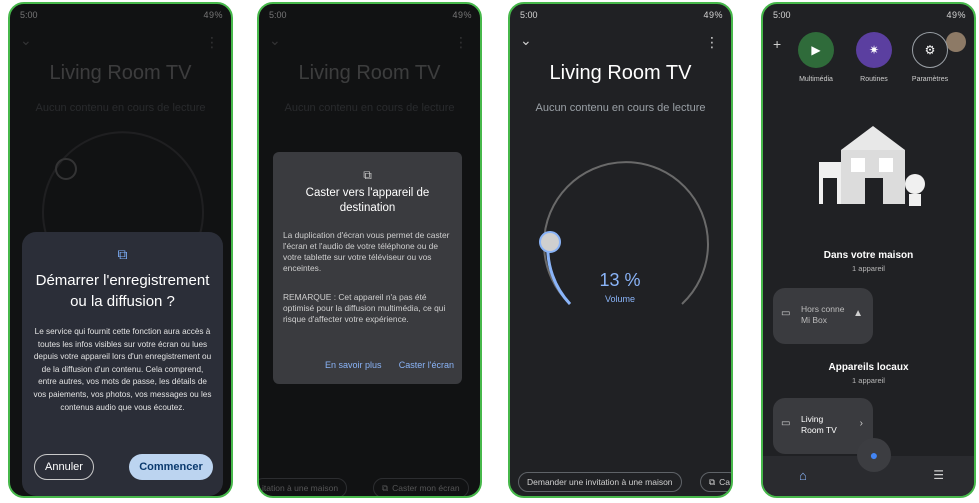  I want to click on device-tile-living-room-tv: ▭ Living Room TV ›, so click(823, 426).